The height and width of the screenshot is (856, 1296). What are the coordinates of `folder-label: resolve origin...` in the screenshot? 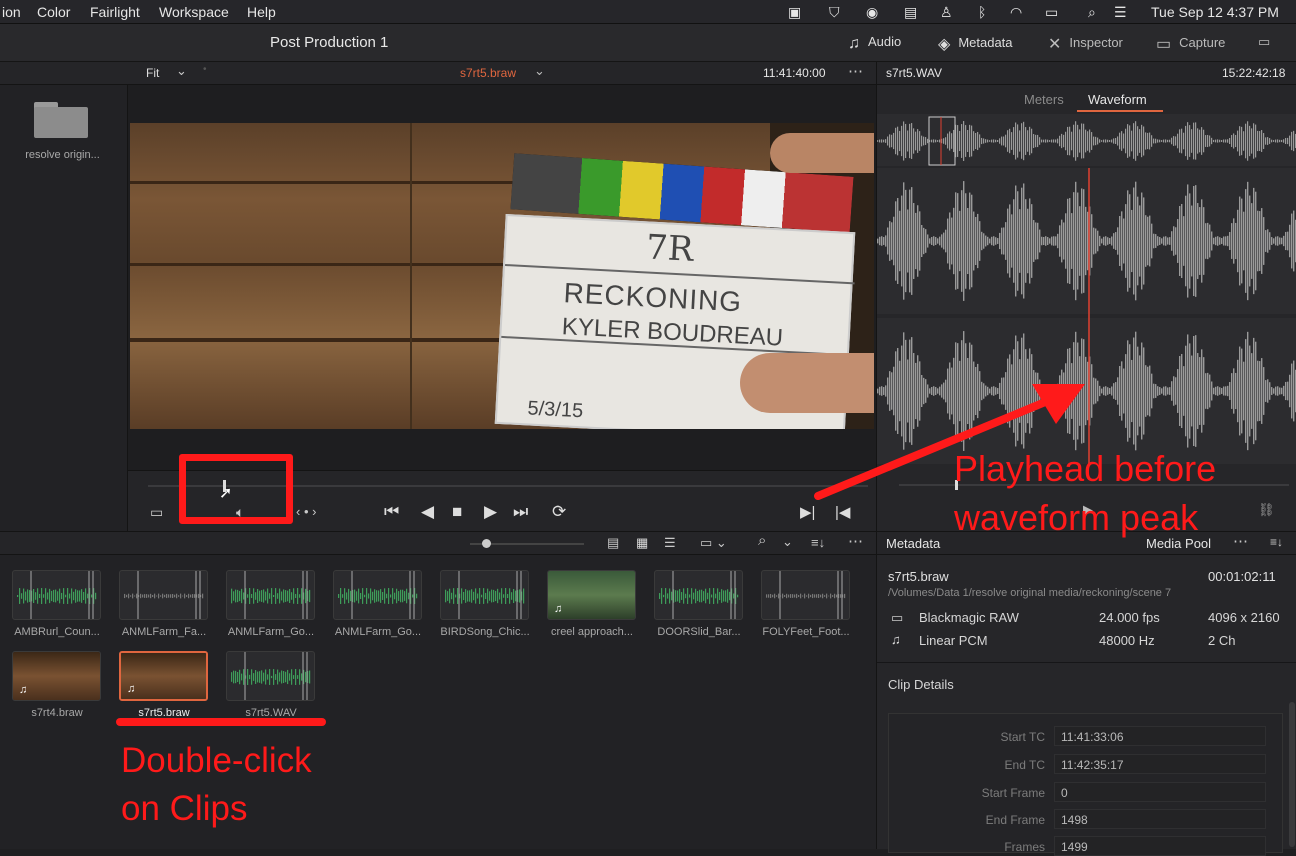 It's located at (62, 155).